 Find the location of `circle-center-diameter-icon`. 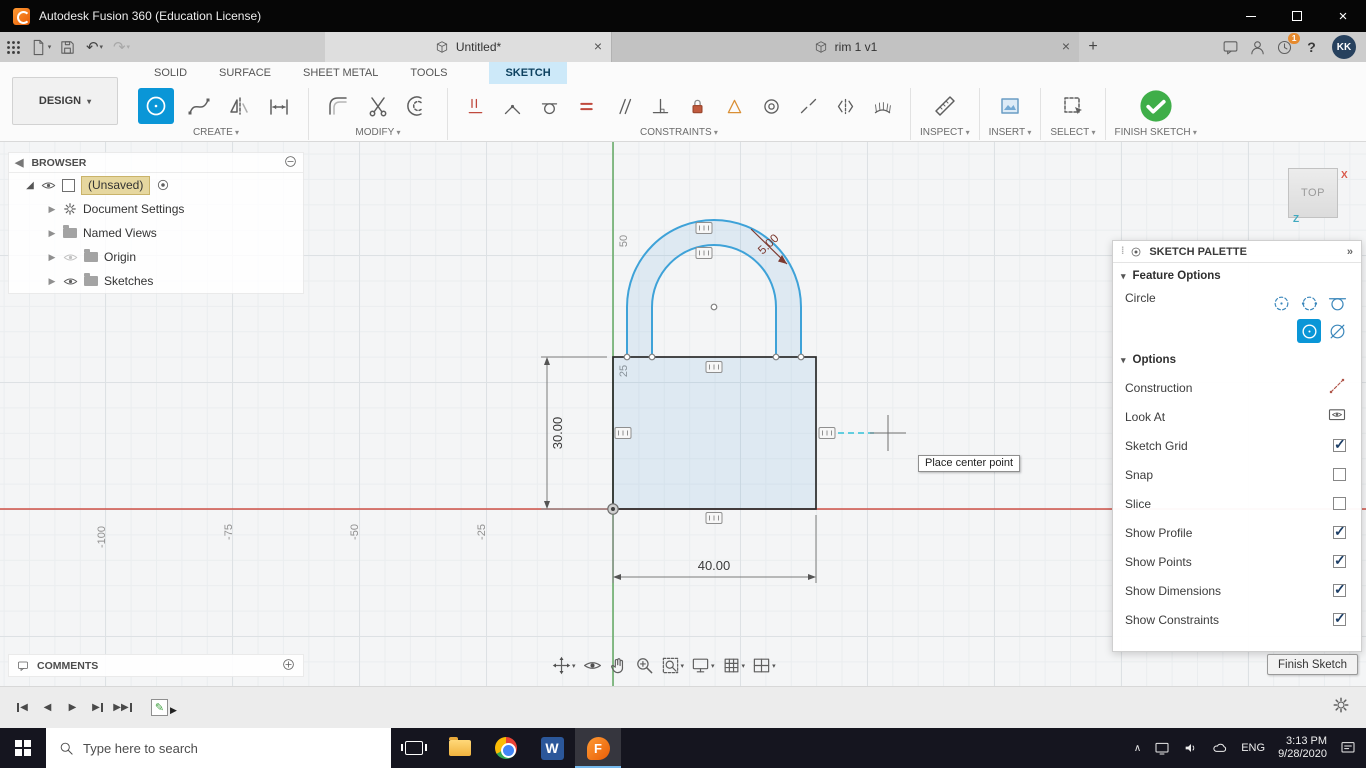

circle-center-diameter-icon is located at coordinates (1309, 331).